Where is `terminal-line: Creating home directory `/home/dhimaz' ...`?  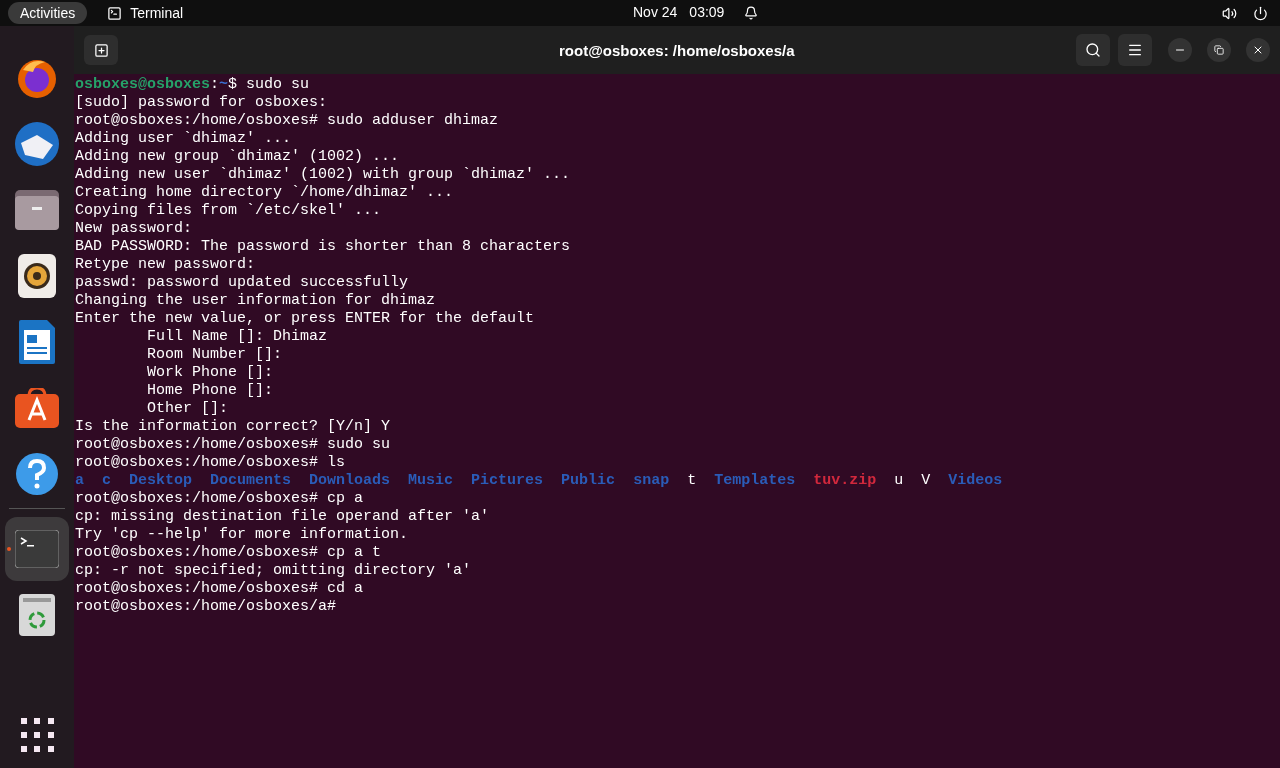
terminal-line: Creating home directory `/home/dhimaz' ... is located at coordinates (264, 193).